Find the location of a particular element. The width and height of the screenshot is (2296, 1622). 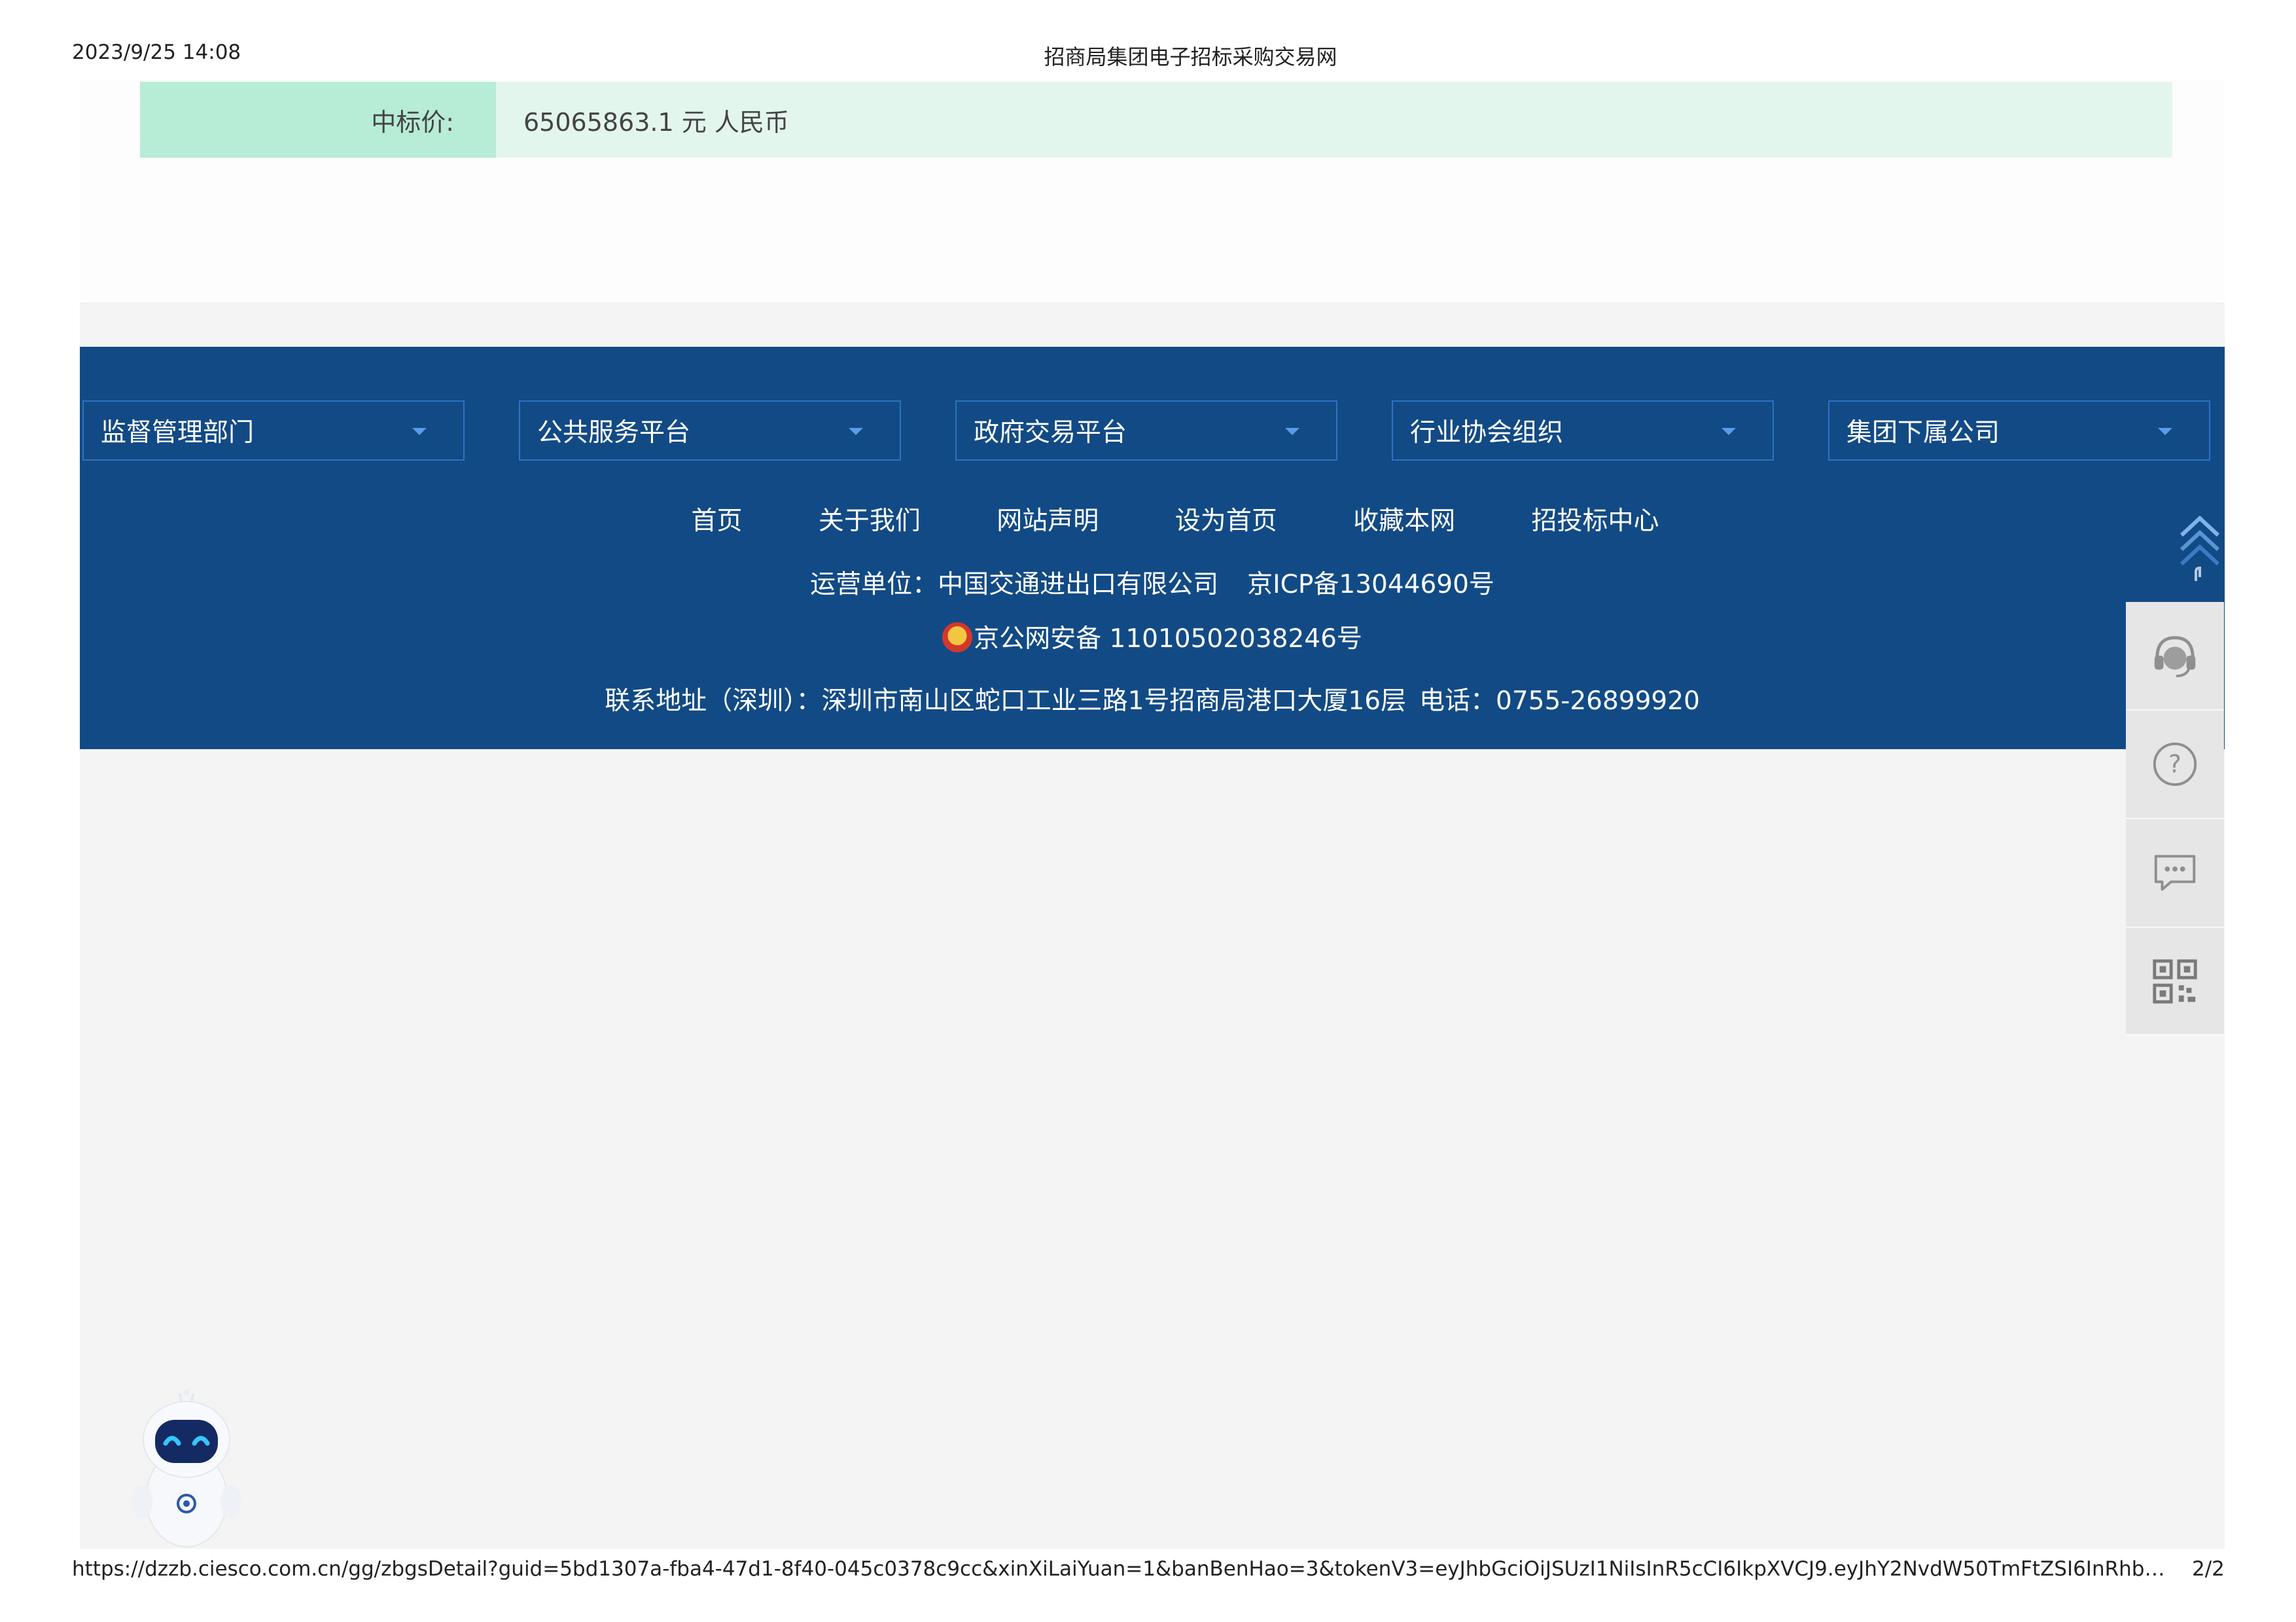

help-button: ? is located at coordinates (2175, 765).